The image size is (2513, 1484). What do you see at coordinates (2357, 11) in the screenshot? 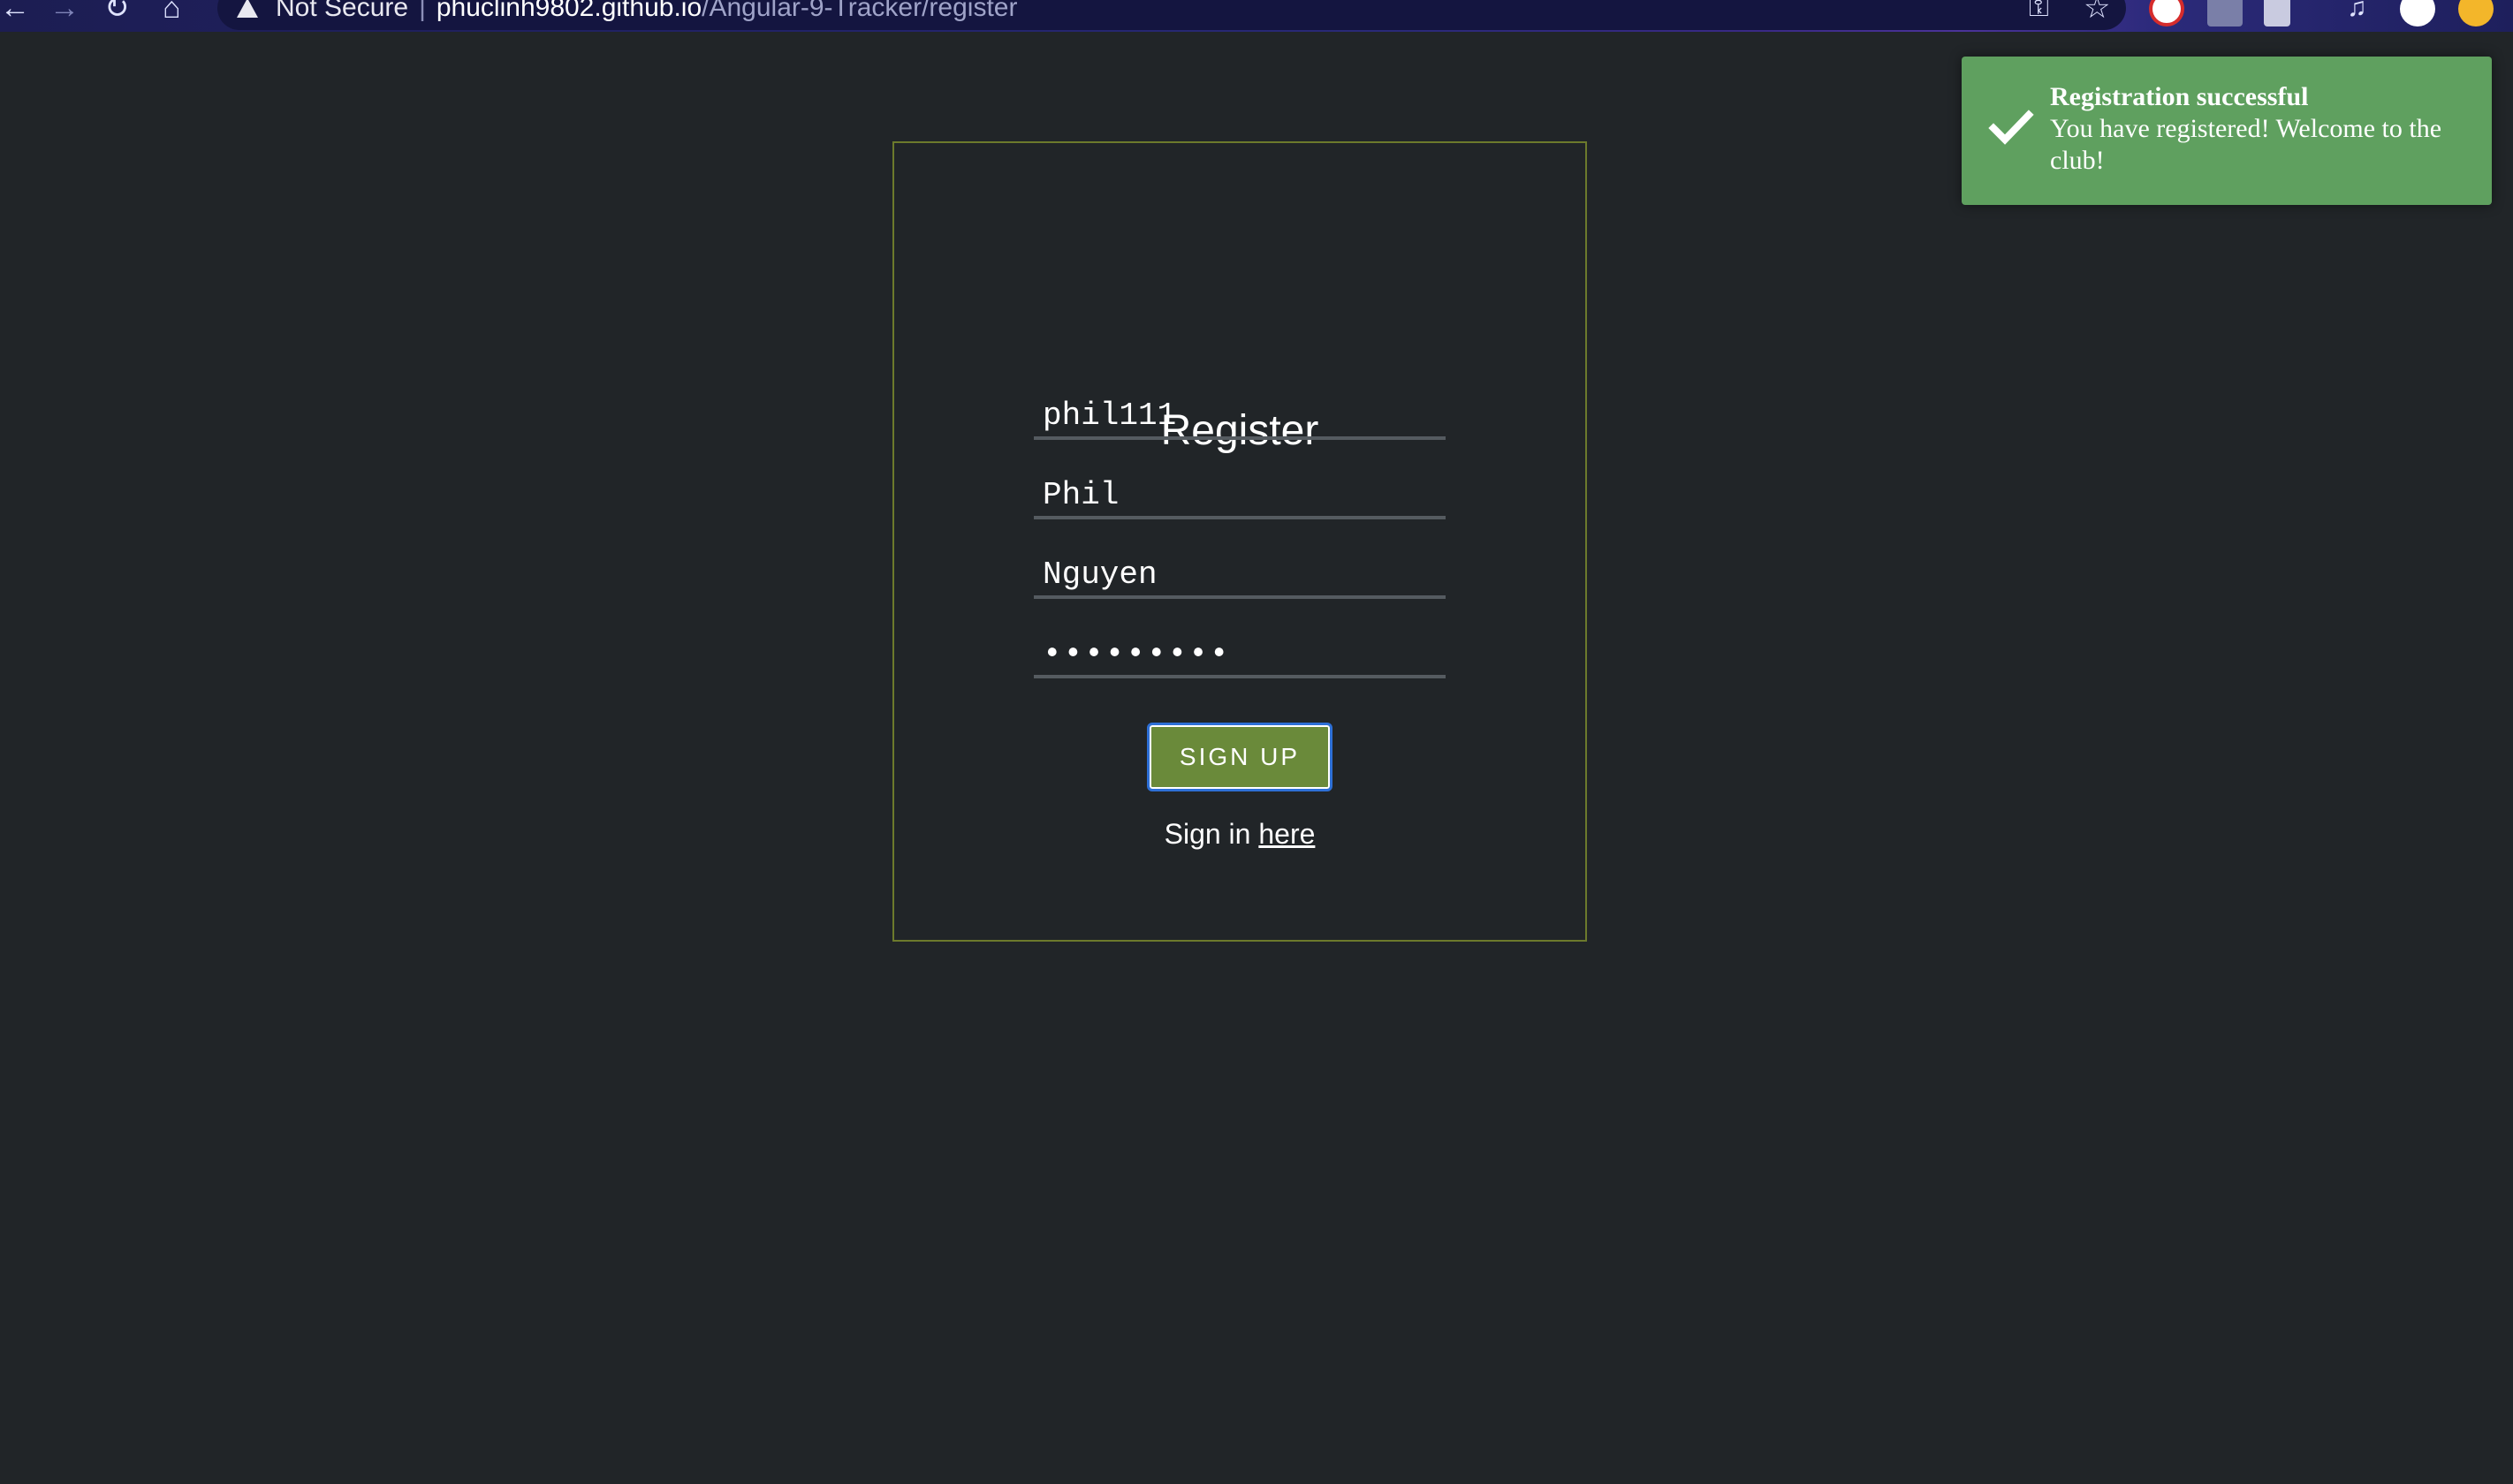
I see `playlist-icon: ♫` at bounding box center [2357, 11].